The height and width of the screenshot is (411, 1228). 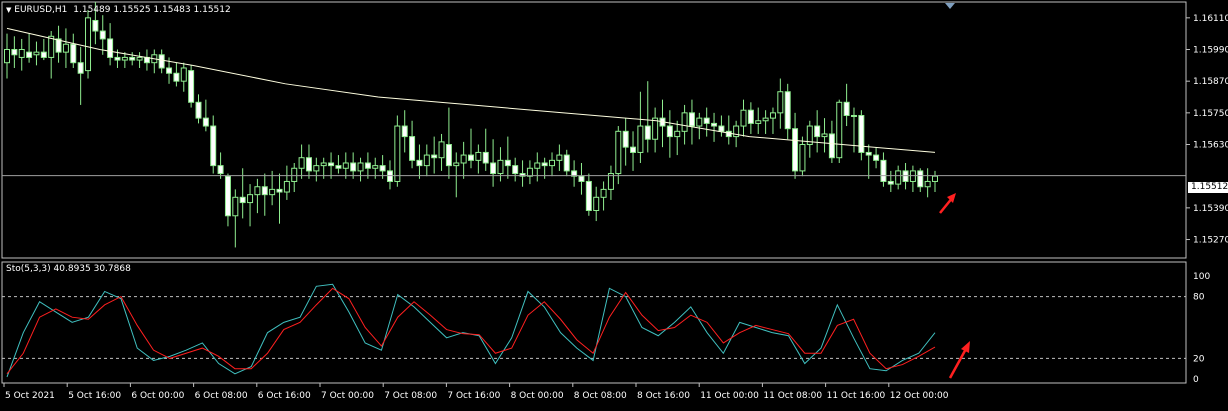 I want to click on price-tick-label: 1.15990, so click(x=1210, y=51).